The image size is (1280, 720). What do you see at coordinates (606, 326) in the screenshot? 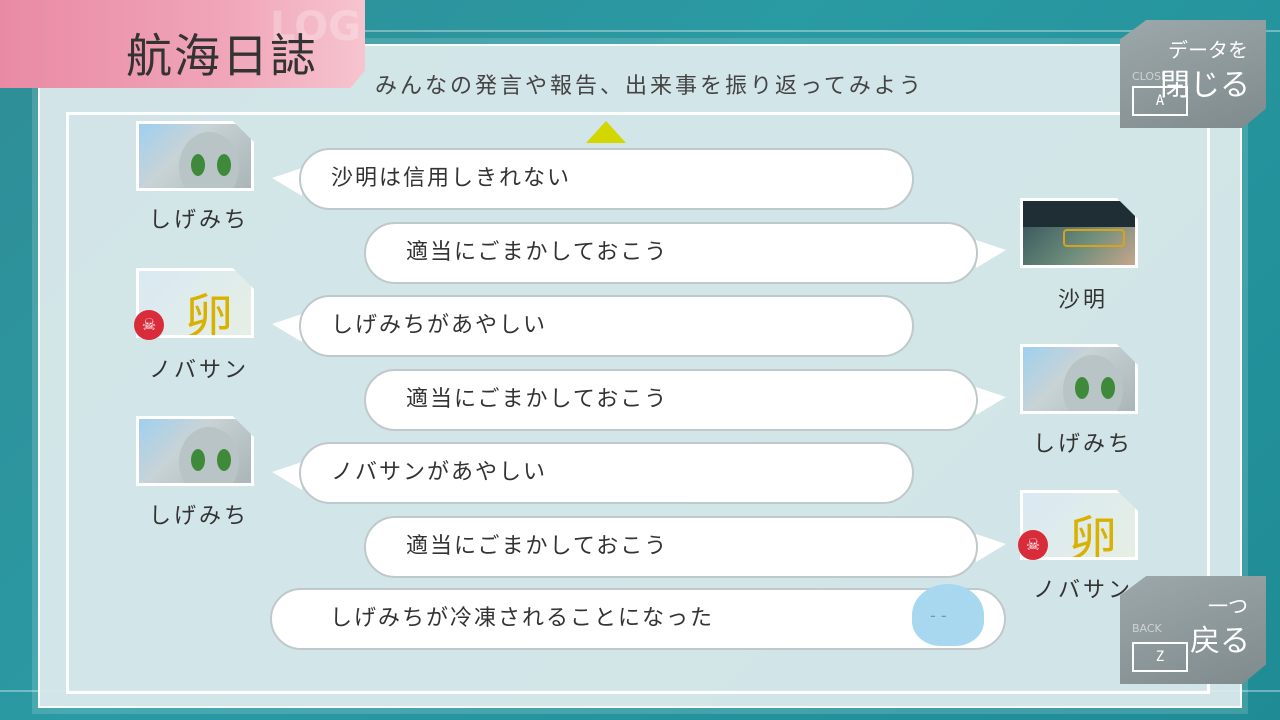
I see `log-message: しげみちがあやしい` at bounding box center [606, 326].